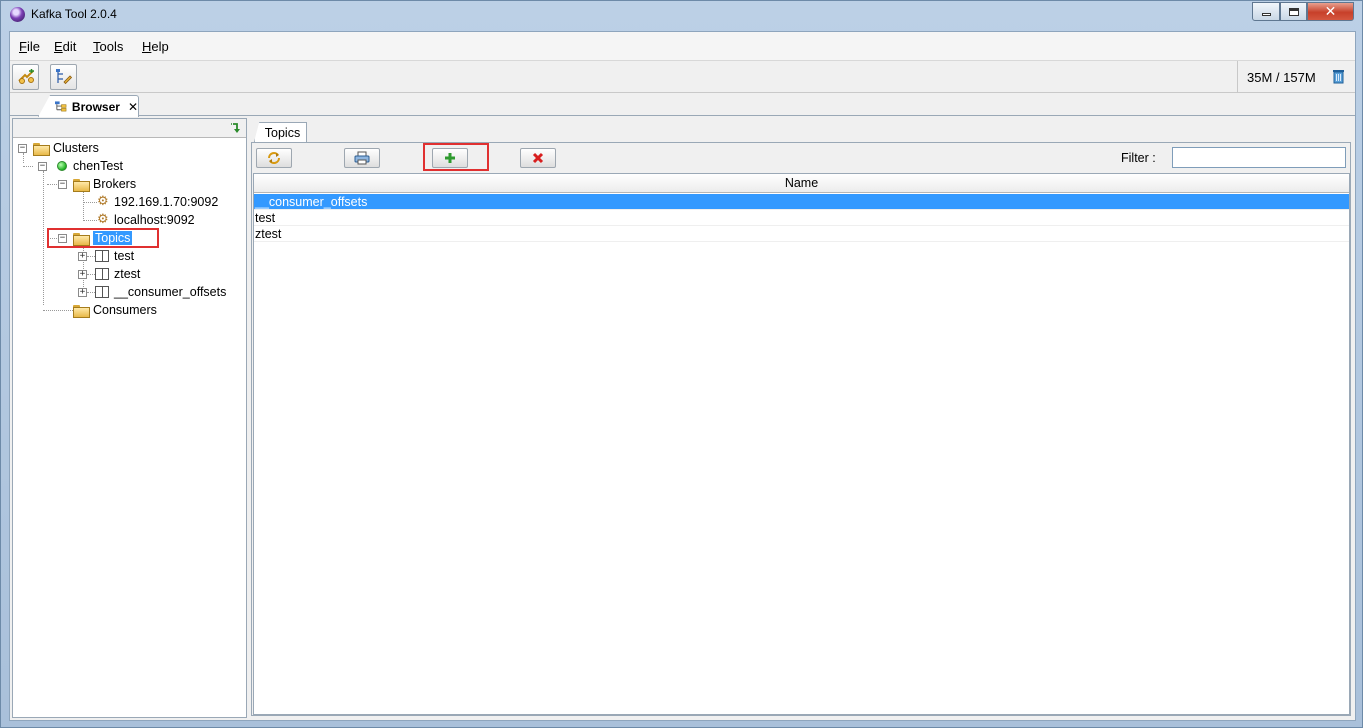  What do you see at coordinates (801, 202) in the screenshot?
I see `table-row: __consumer_offsets` at bounding box center [801, 202].